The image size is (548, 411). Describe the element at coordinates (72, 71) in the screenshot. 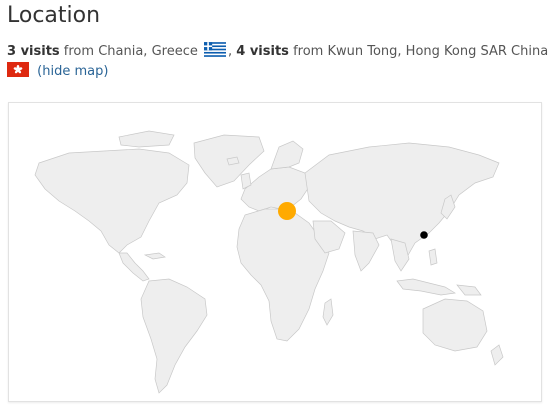

I see `hide-map-link: (hide map)` at that location.